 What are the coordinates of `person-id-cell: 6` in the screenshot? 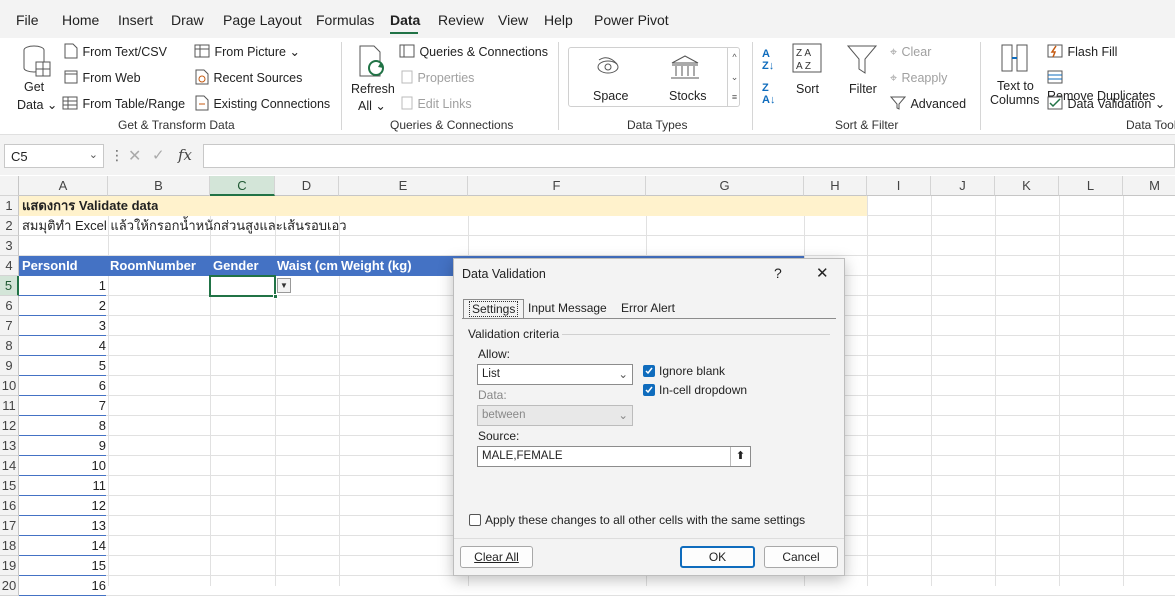 It's located at (62, 386).